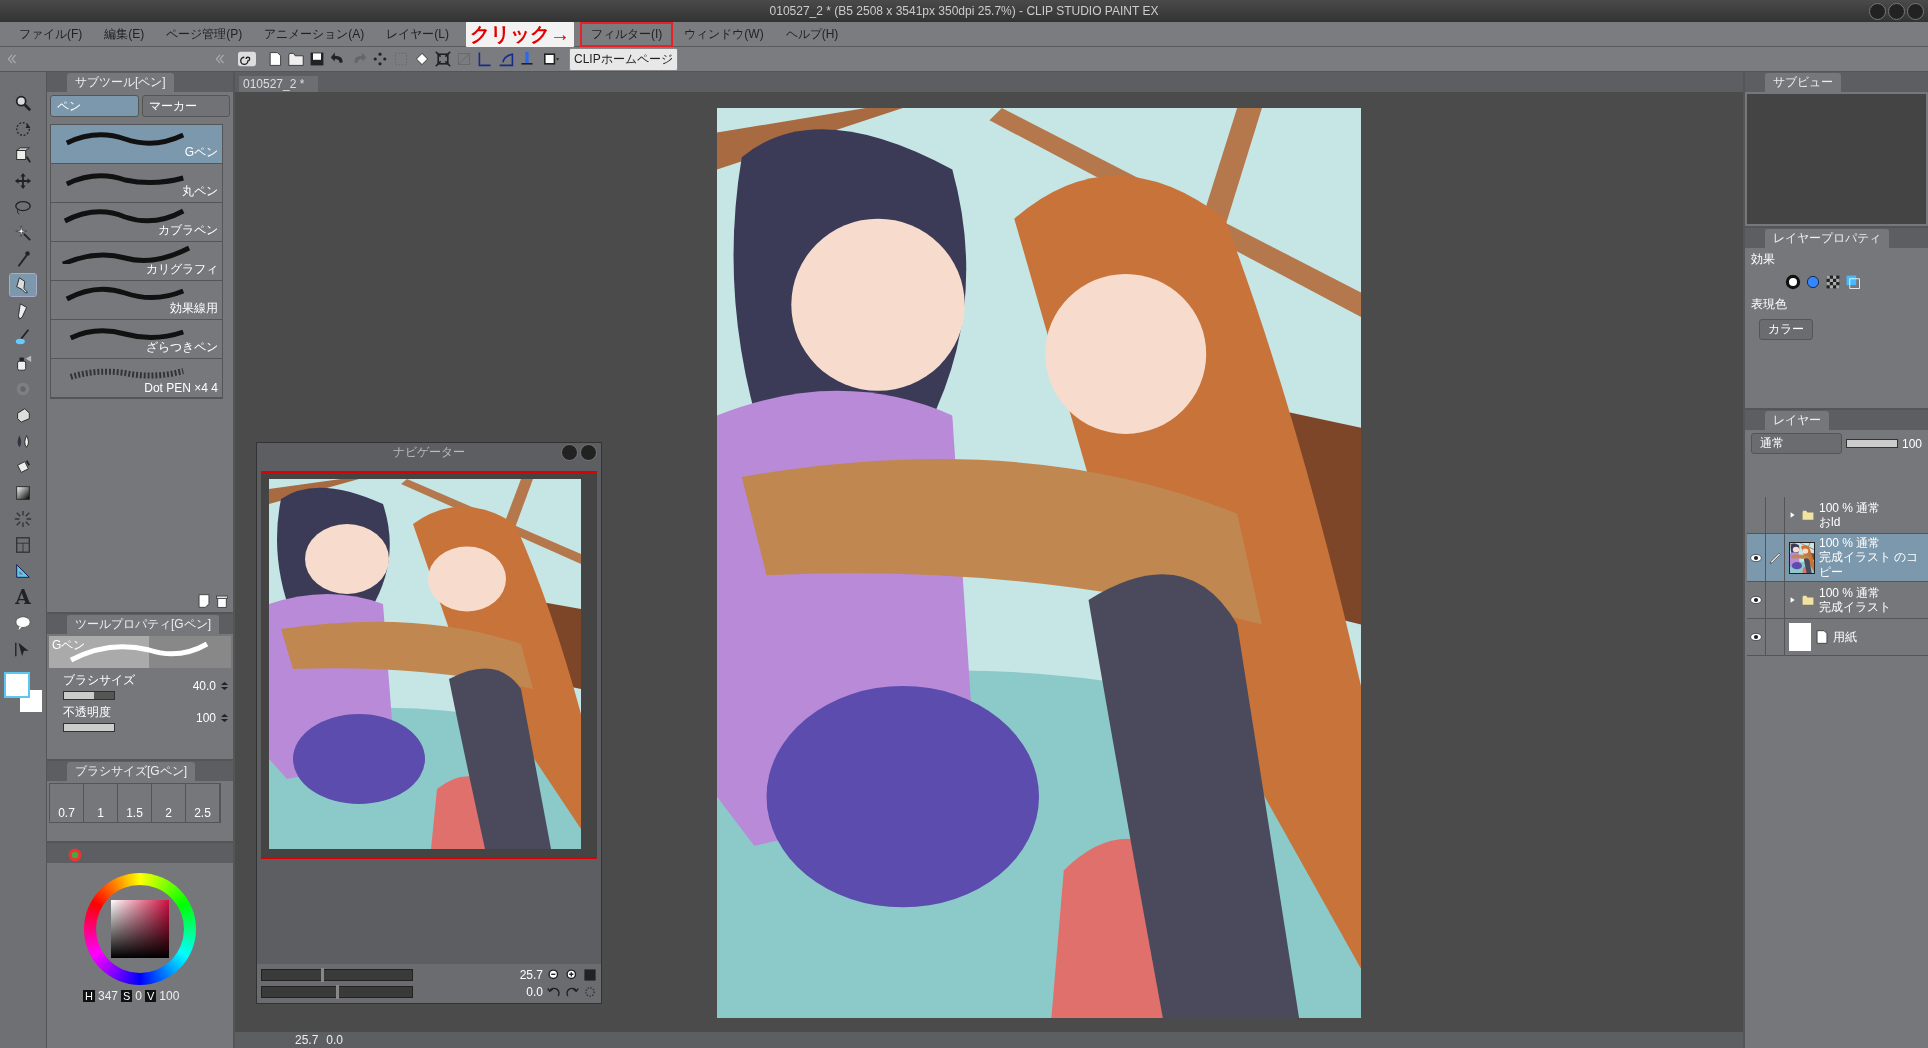 This screenshot has width=1928, height=1048. What do you see at coordinates (380, 59) in the screenshot?
I see `dots-icon` at bounding box center [380, 59].